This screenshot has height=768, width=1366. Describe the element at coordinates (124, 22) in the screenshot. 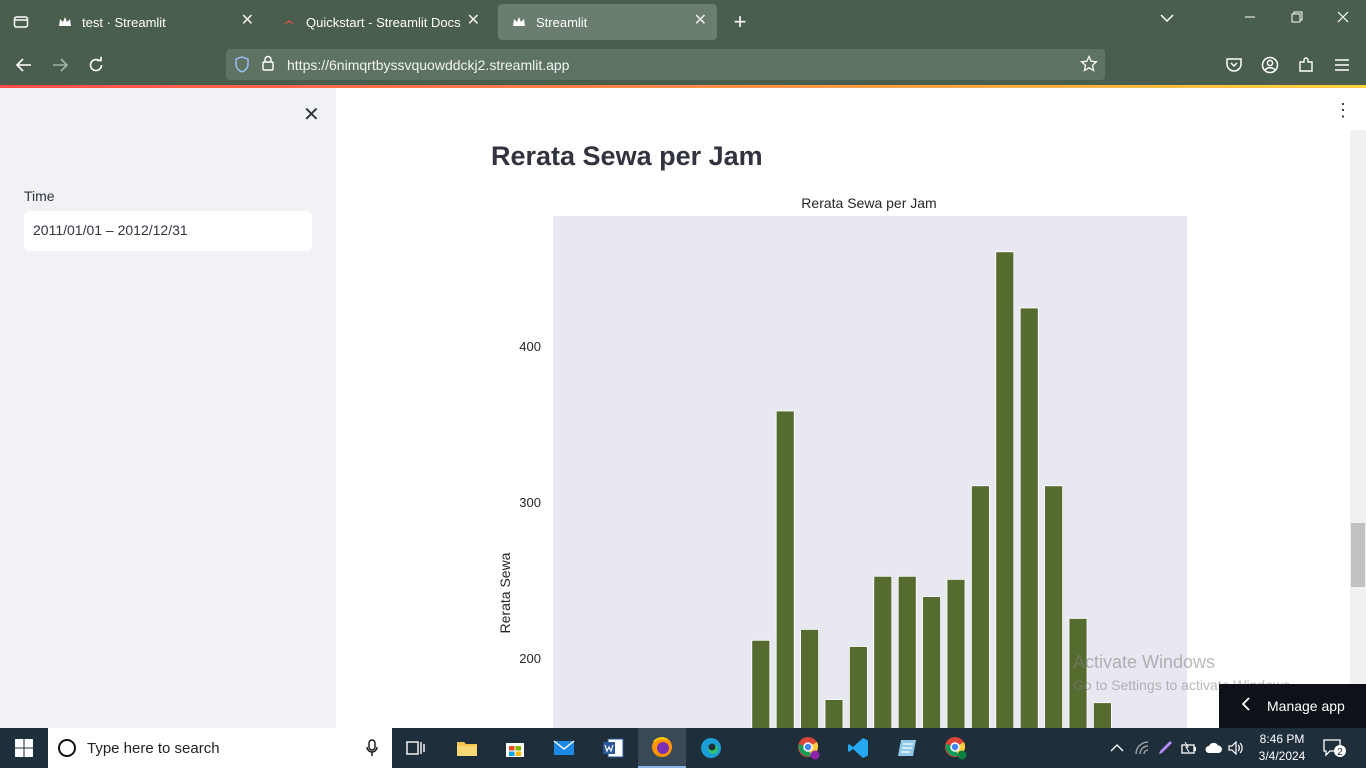

I see `tab-title: test · Streamlit` at that location.